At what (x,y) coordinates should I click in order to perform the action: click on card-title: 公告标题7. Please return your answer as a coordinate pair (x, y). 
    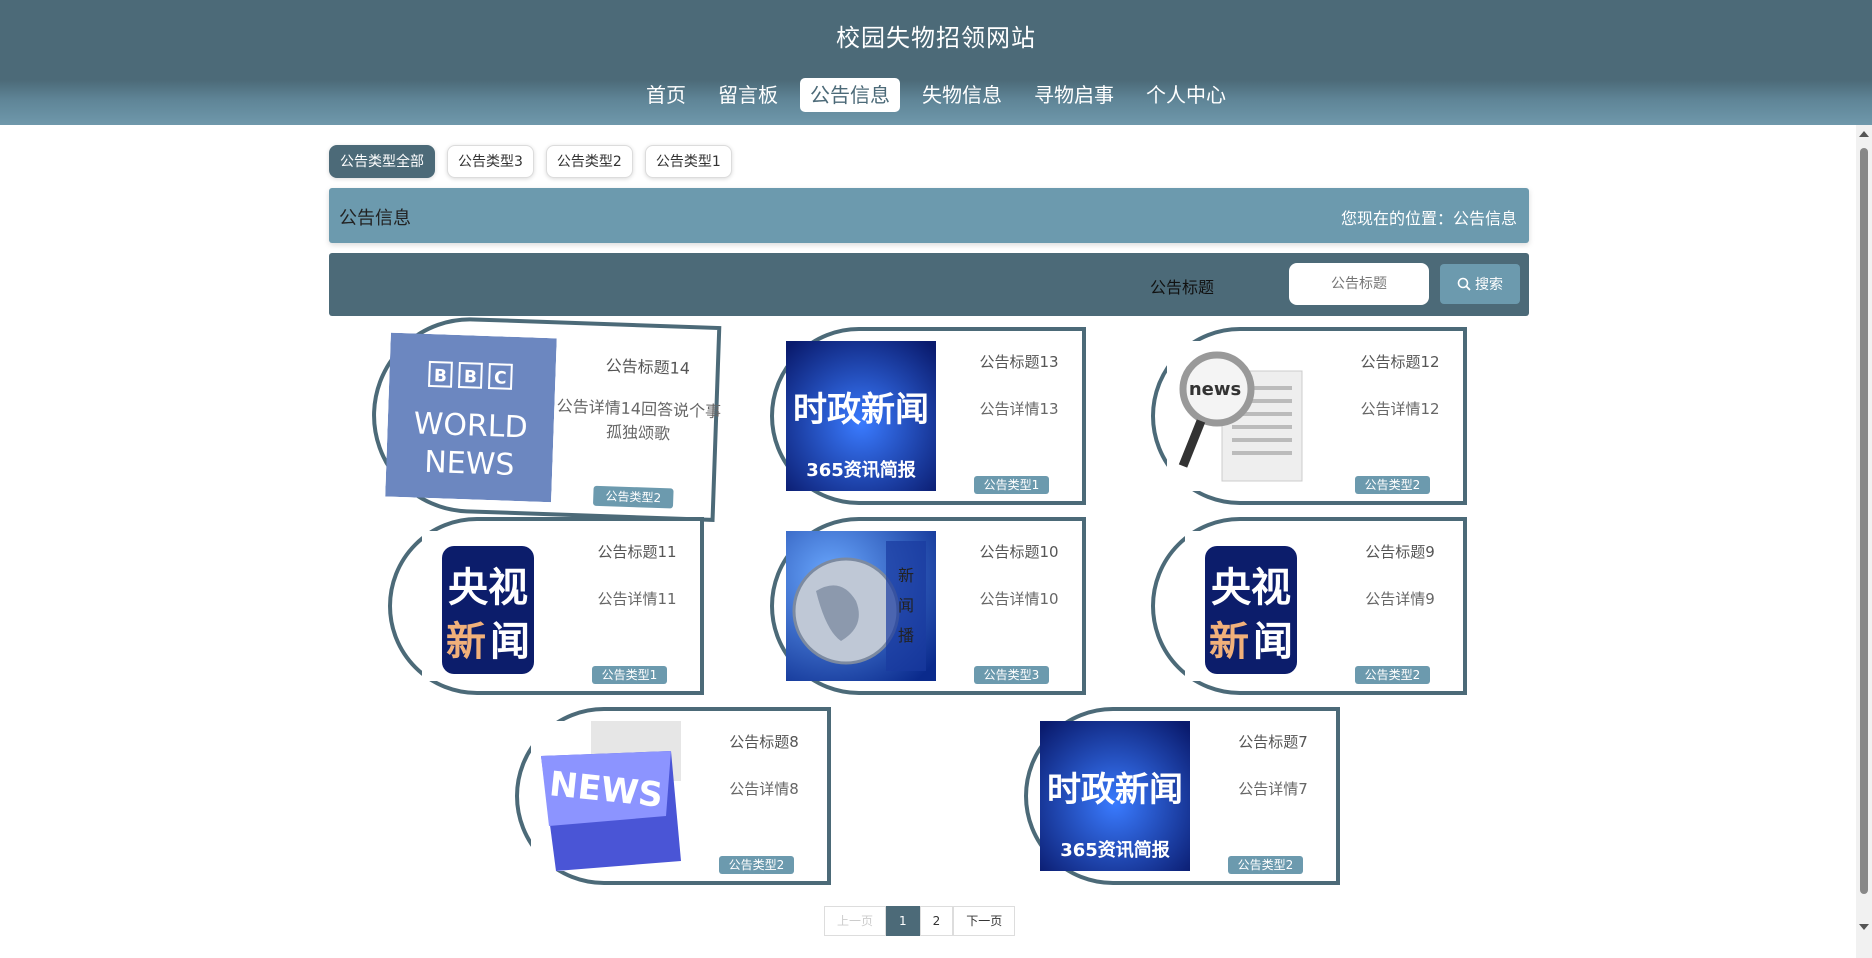
    Looking at the image, I should click on (1273, 742).